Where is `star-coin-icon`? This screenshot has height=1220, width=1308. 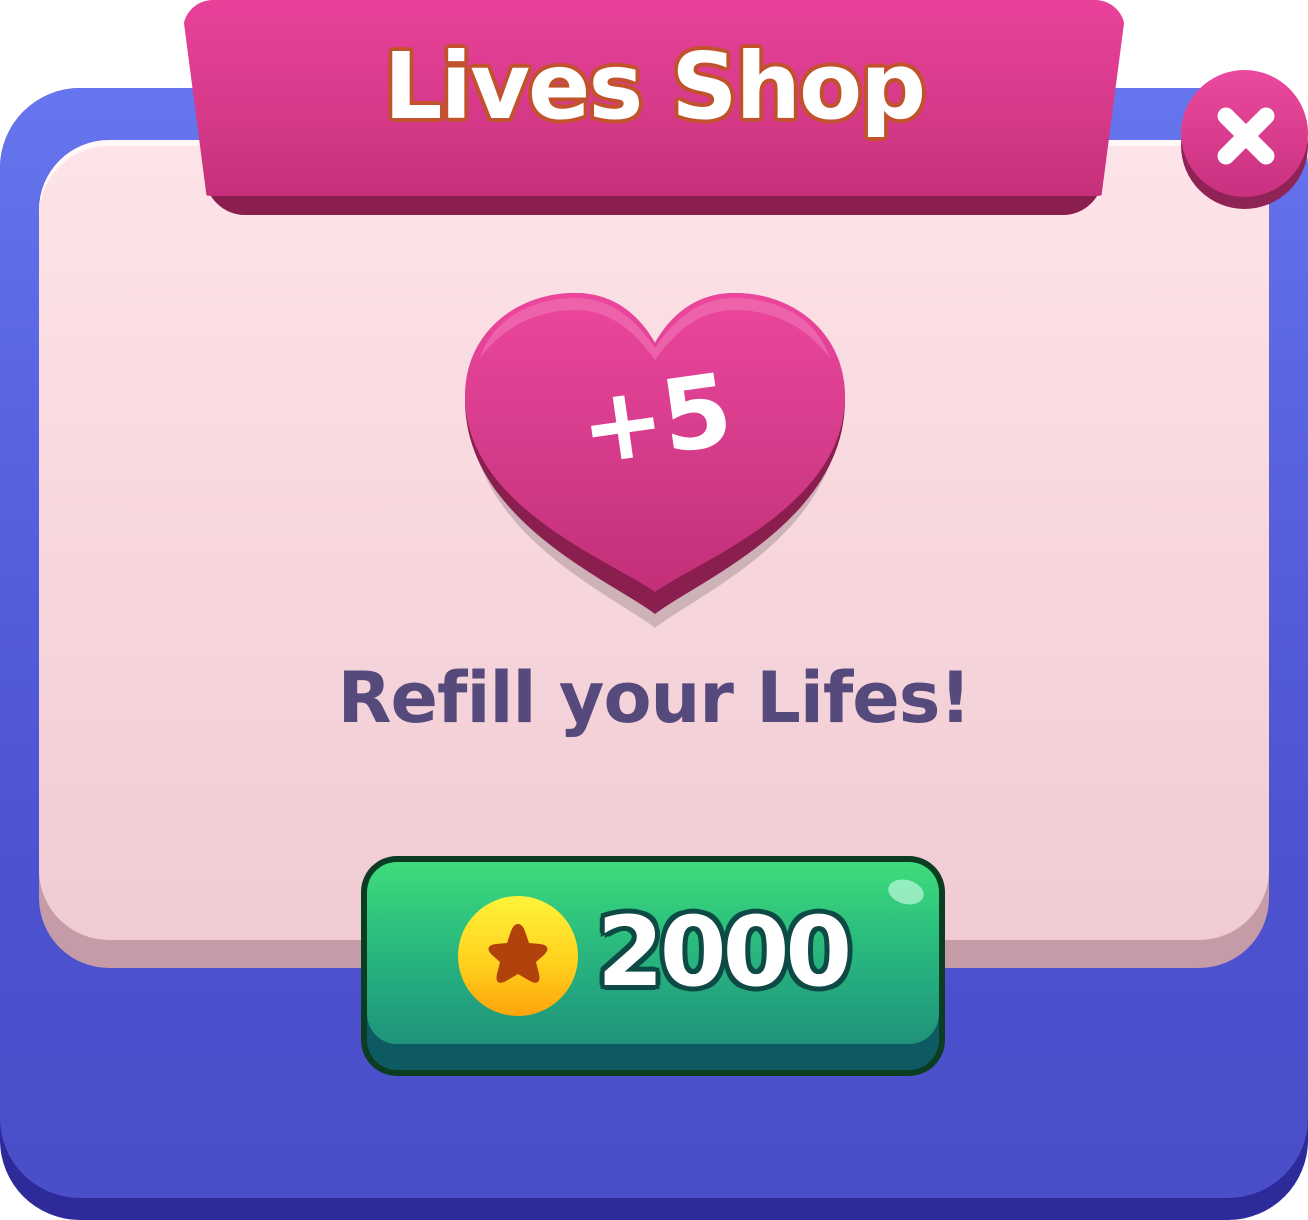 star-coin-icon is located at coordinates (518, 956).